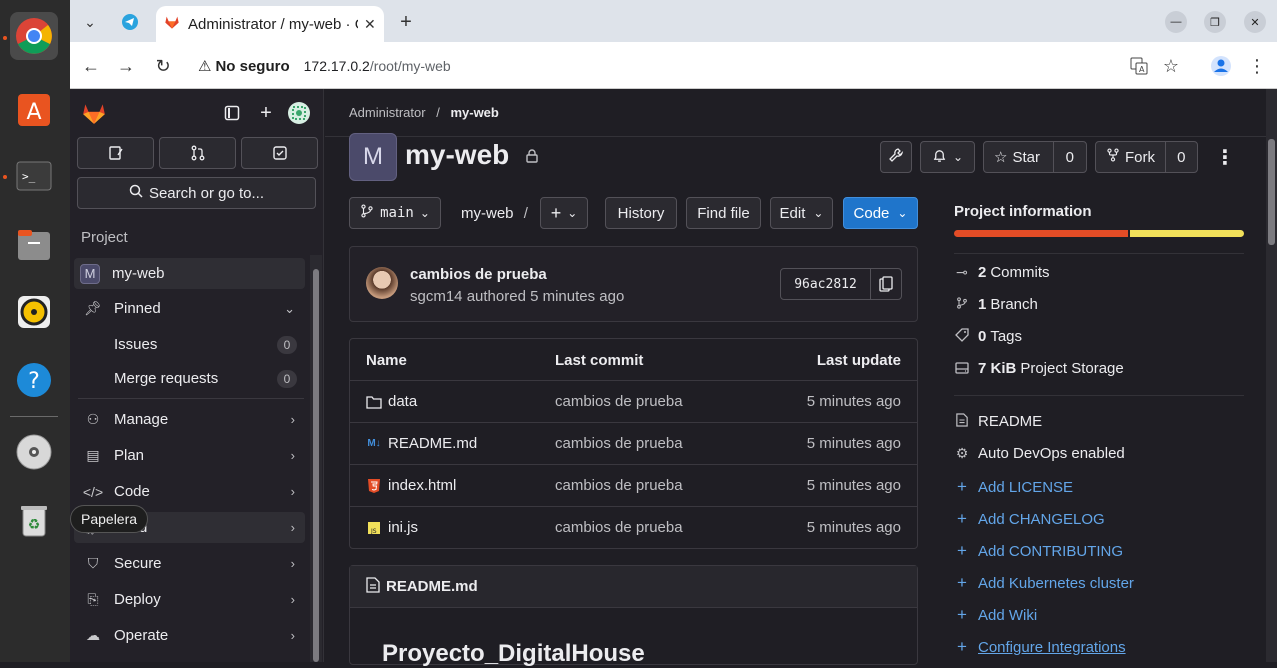 The image size is (1277, 668). What do you see at coordinates (189, 419) in the screenshot?
I see `sidebar-item-manage: ⚇ Manage ›` at bounding box center [189, 419].